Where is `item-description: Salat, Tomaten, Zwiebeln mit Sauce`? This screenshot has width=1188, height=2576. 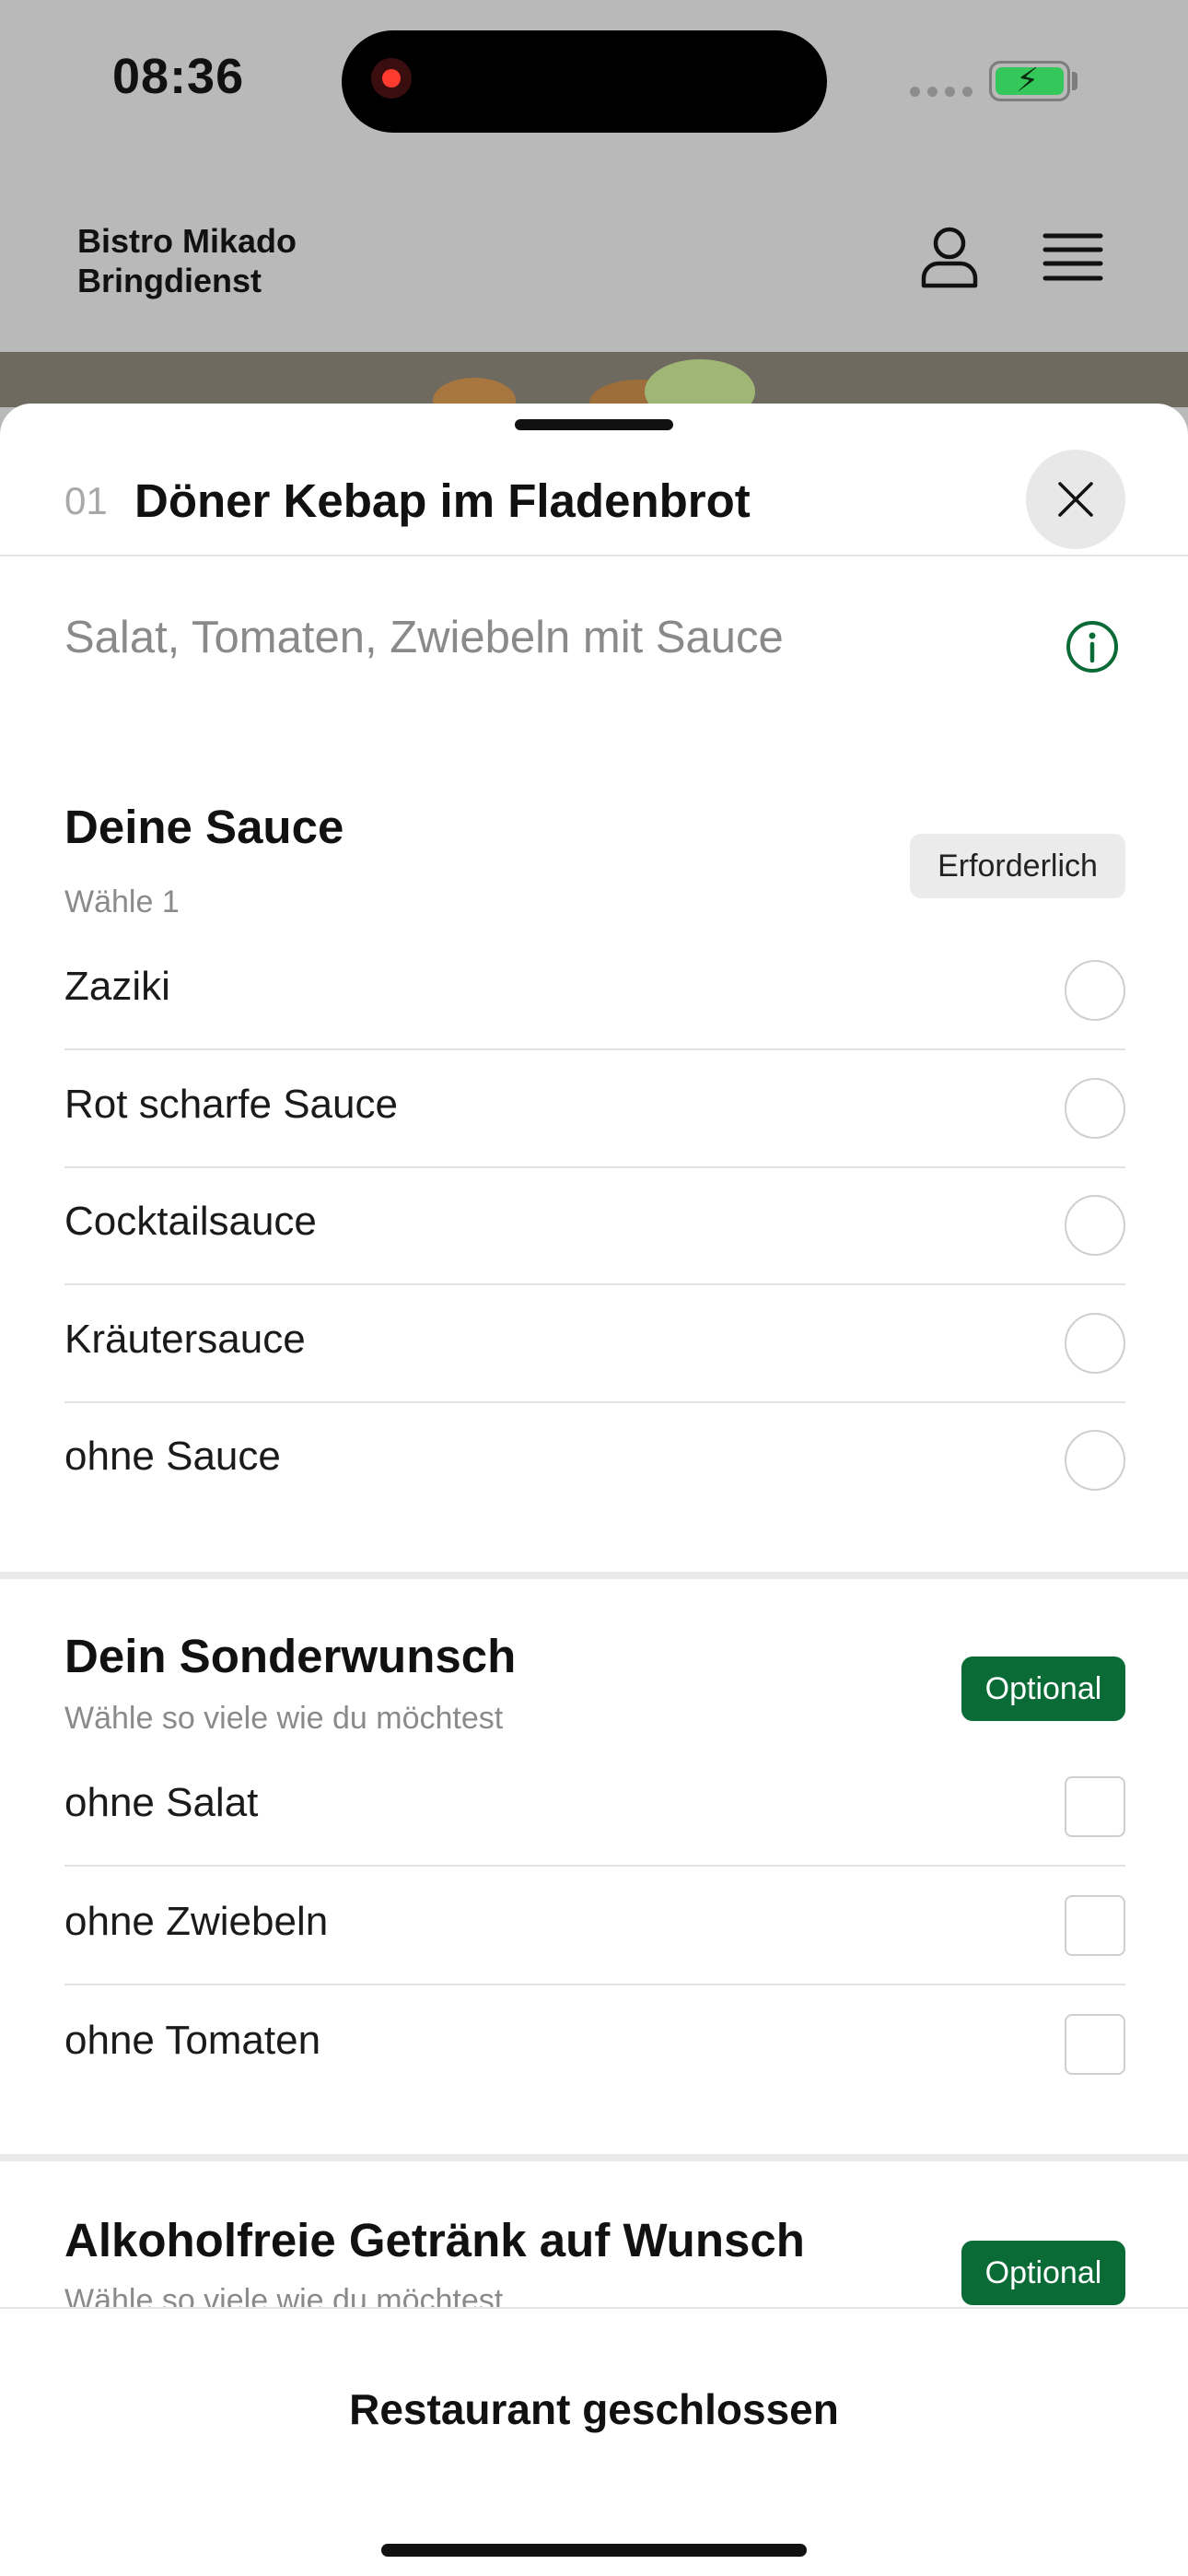 item-description: Salat, Tomaten, Zwiebeln mit Sauce is located at coordinates (424, 637).